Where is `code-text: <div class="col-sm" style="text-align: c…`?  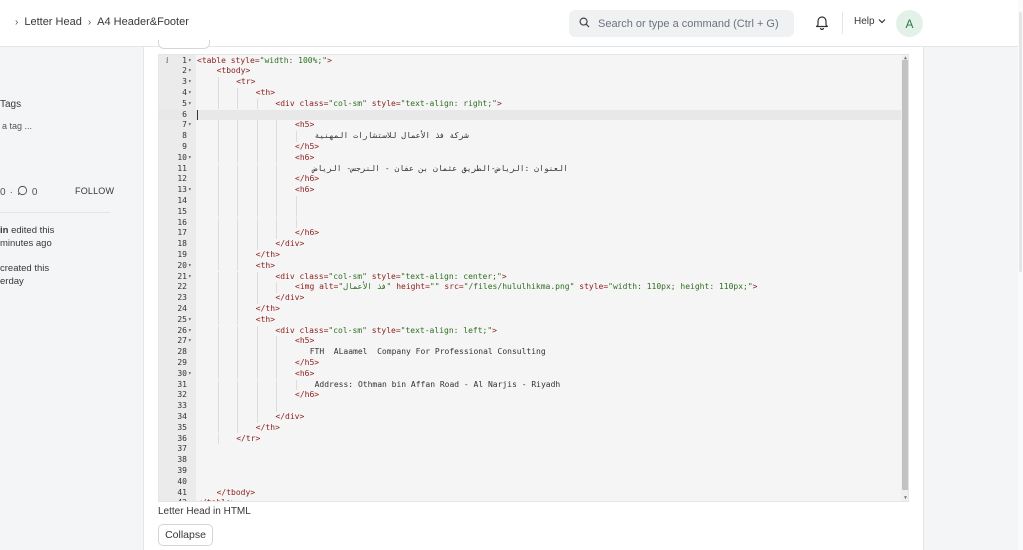 code-text: <div class="col-sm" style="text-align: c… is located at coordinates (391, 276).